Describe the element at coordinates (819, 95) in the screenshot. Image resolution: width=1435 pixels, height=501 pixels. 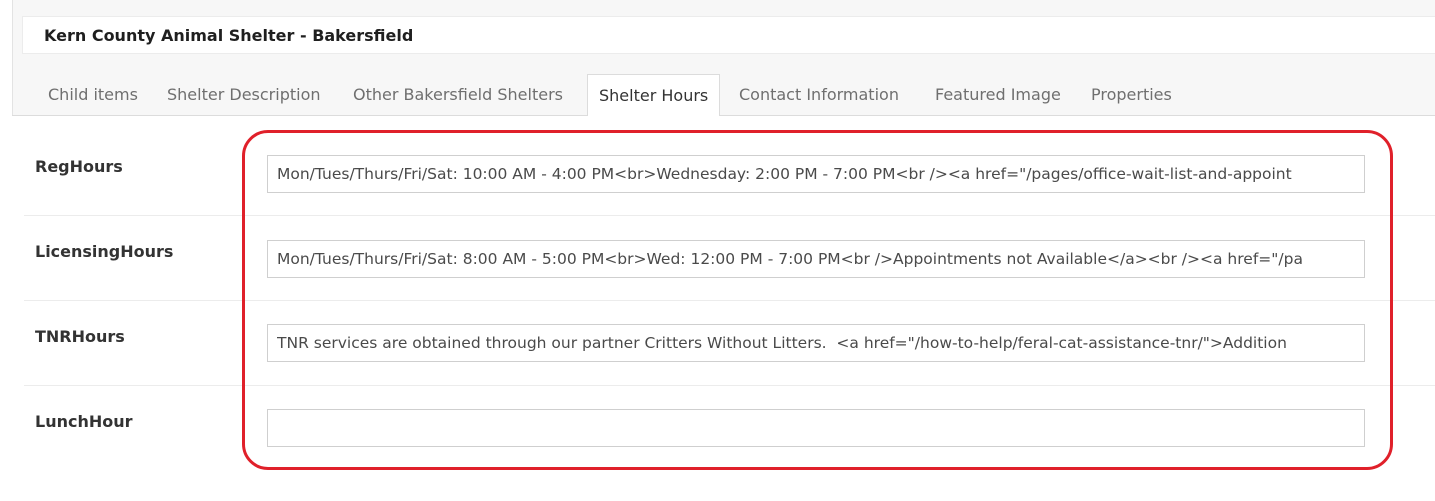
I see `tab-contact-information: Contact Information` at that location.